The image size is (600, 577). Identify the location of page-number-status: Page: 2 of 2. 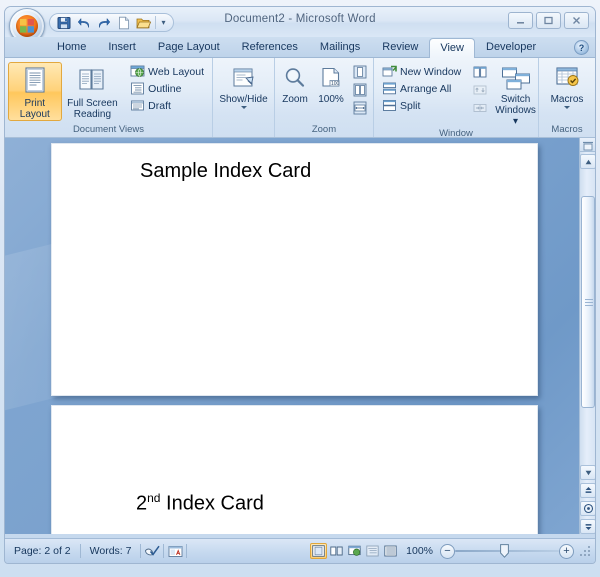
(42, 551).